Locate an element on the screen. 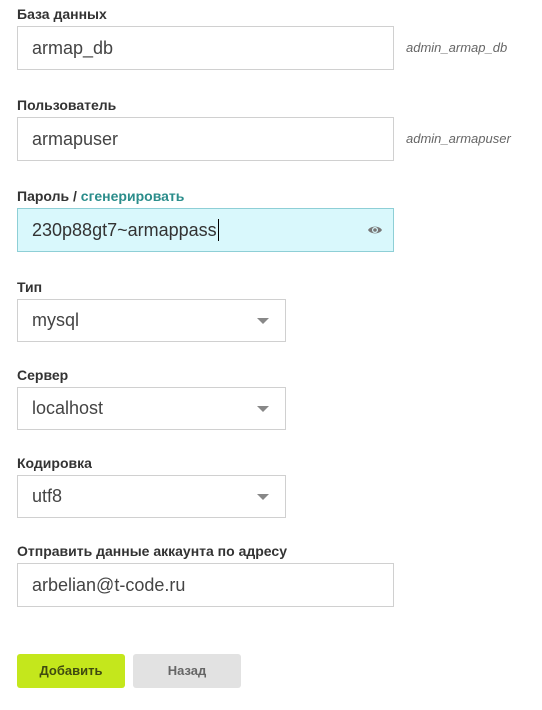  database-label: База данных is located at coordinates (62, 14).